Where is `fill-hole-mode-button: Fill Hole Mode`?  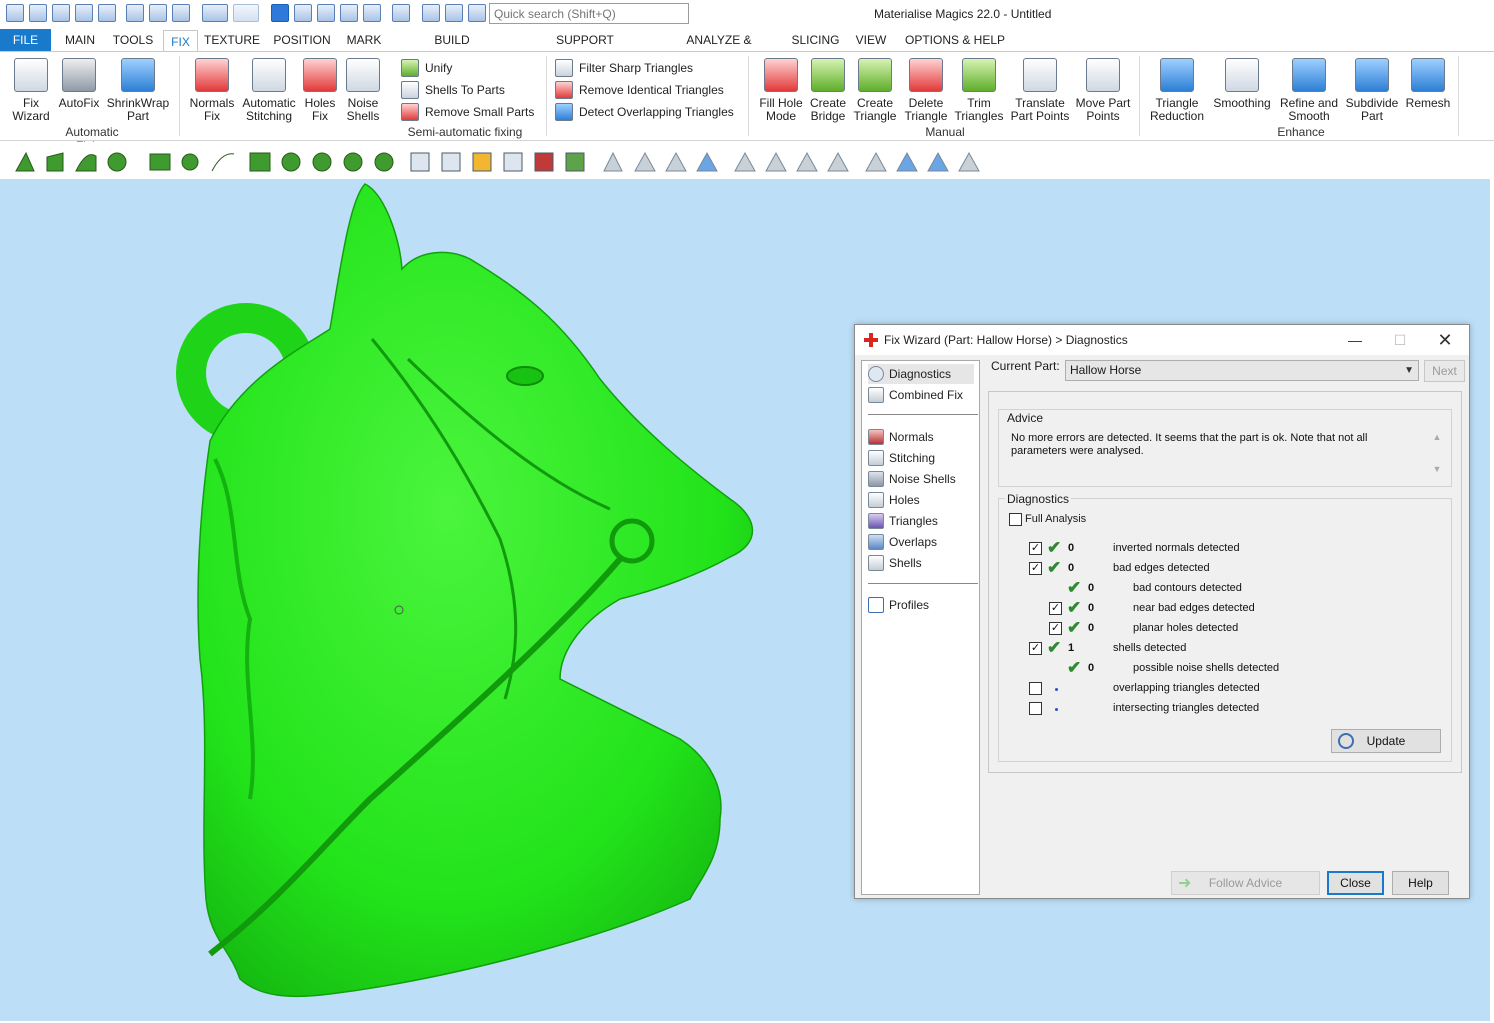
fill-hole-mode-button: Fill Hole Mode is located at coordinates (781, 90).